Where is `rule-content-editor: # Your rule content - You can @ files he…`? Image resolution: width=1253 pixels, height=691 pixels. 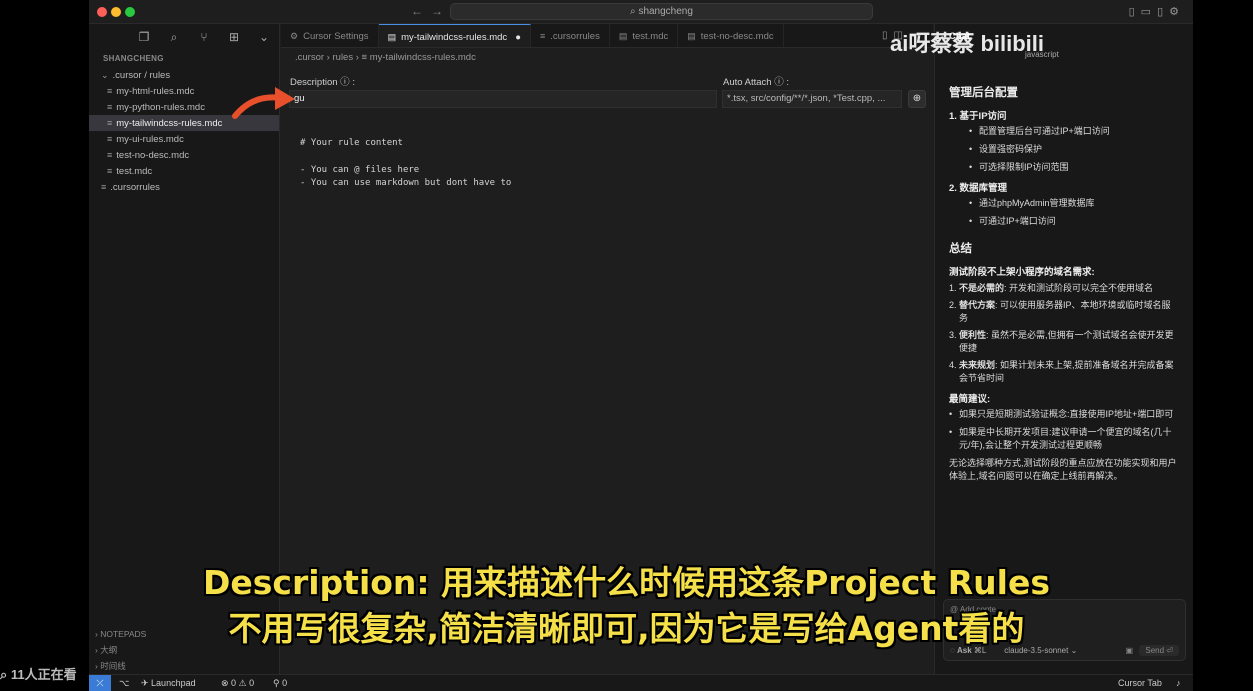
rule-content-editor: # Your rule content - You can @ files he… is located at coordinates (405, 163).